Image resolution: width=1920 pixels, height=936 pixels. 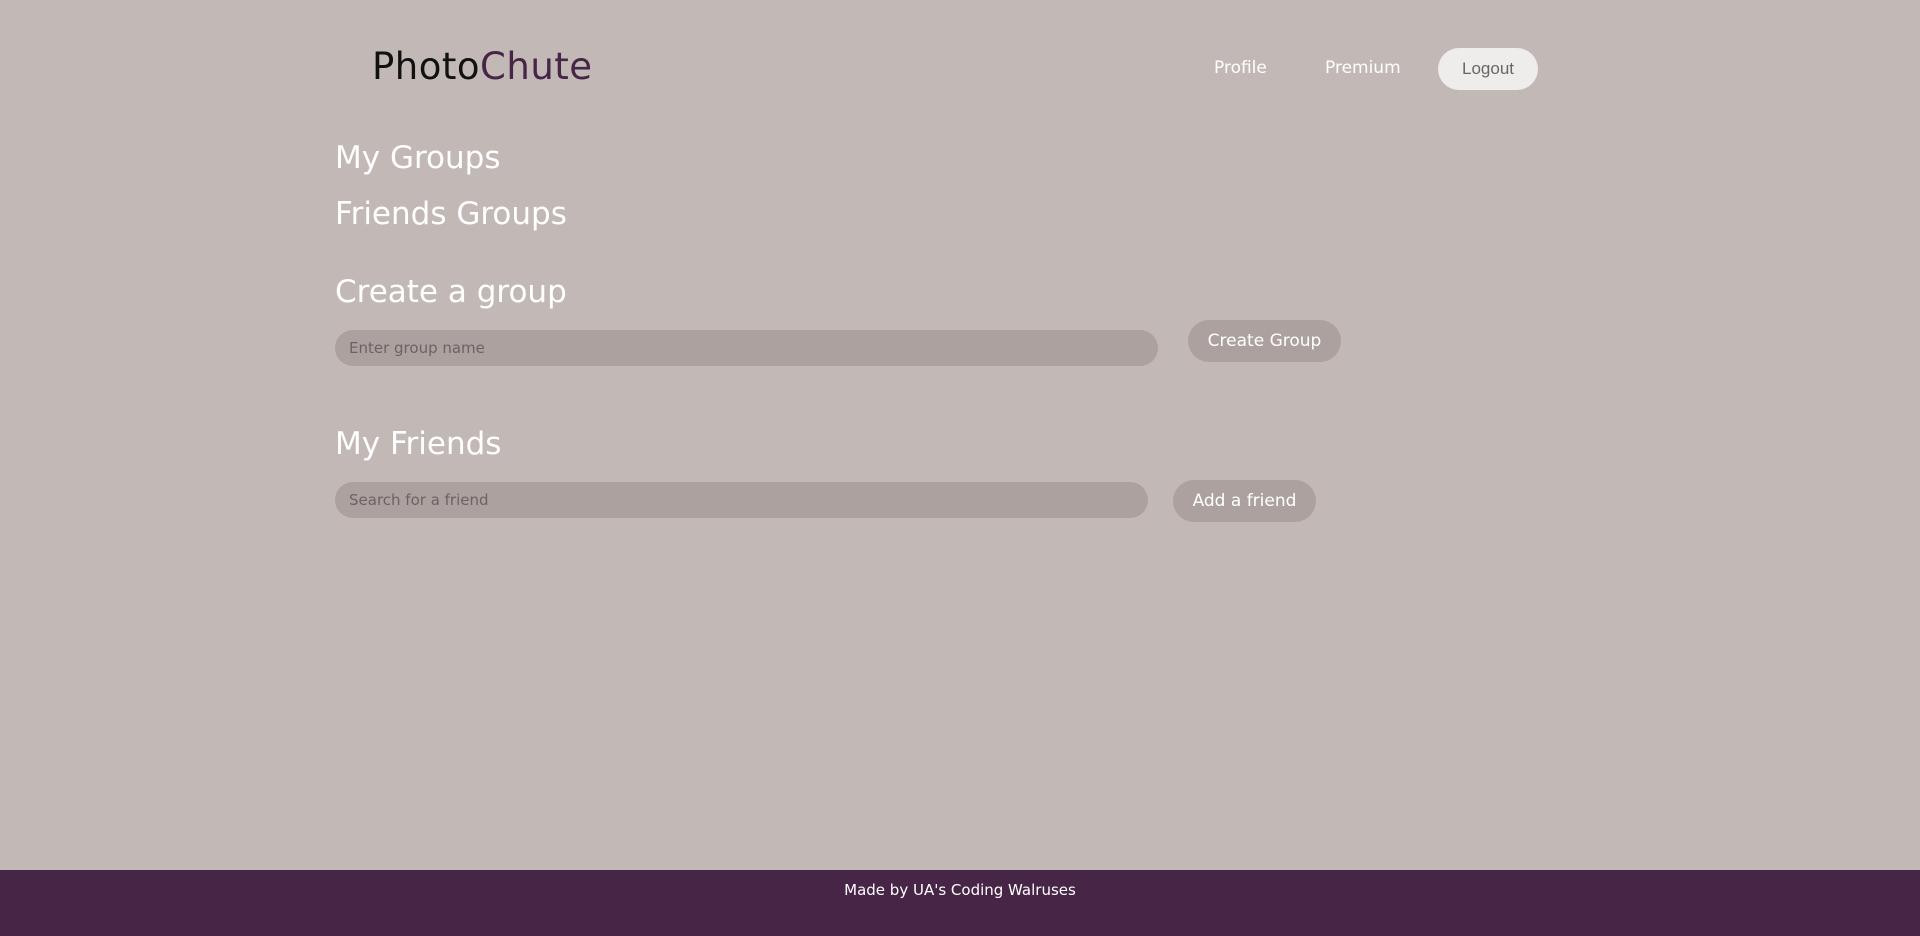 What do you see at coordinates (741, 500) in the screenshot?
I see `friend-search-input` at bounding box center [741, 500].